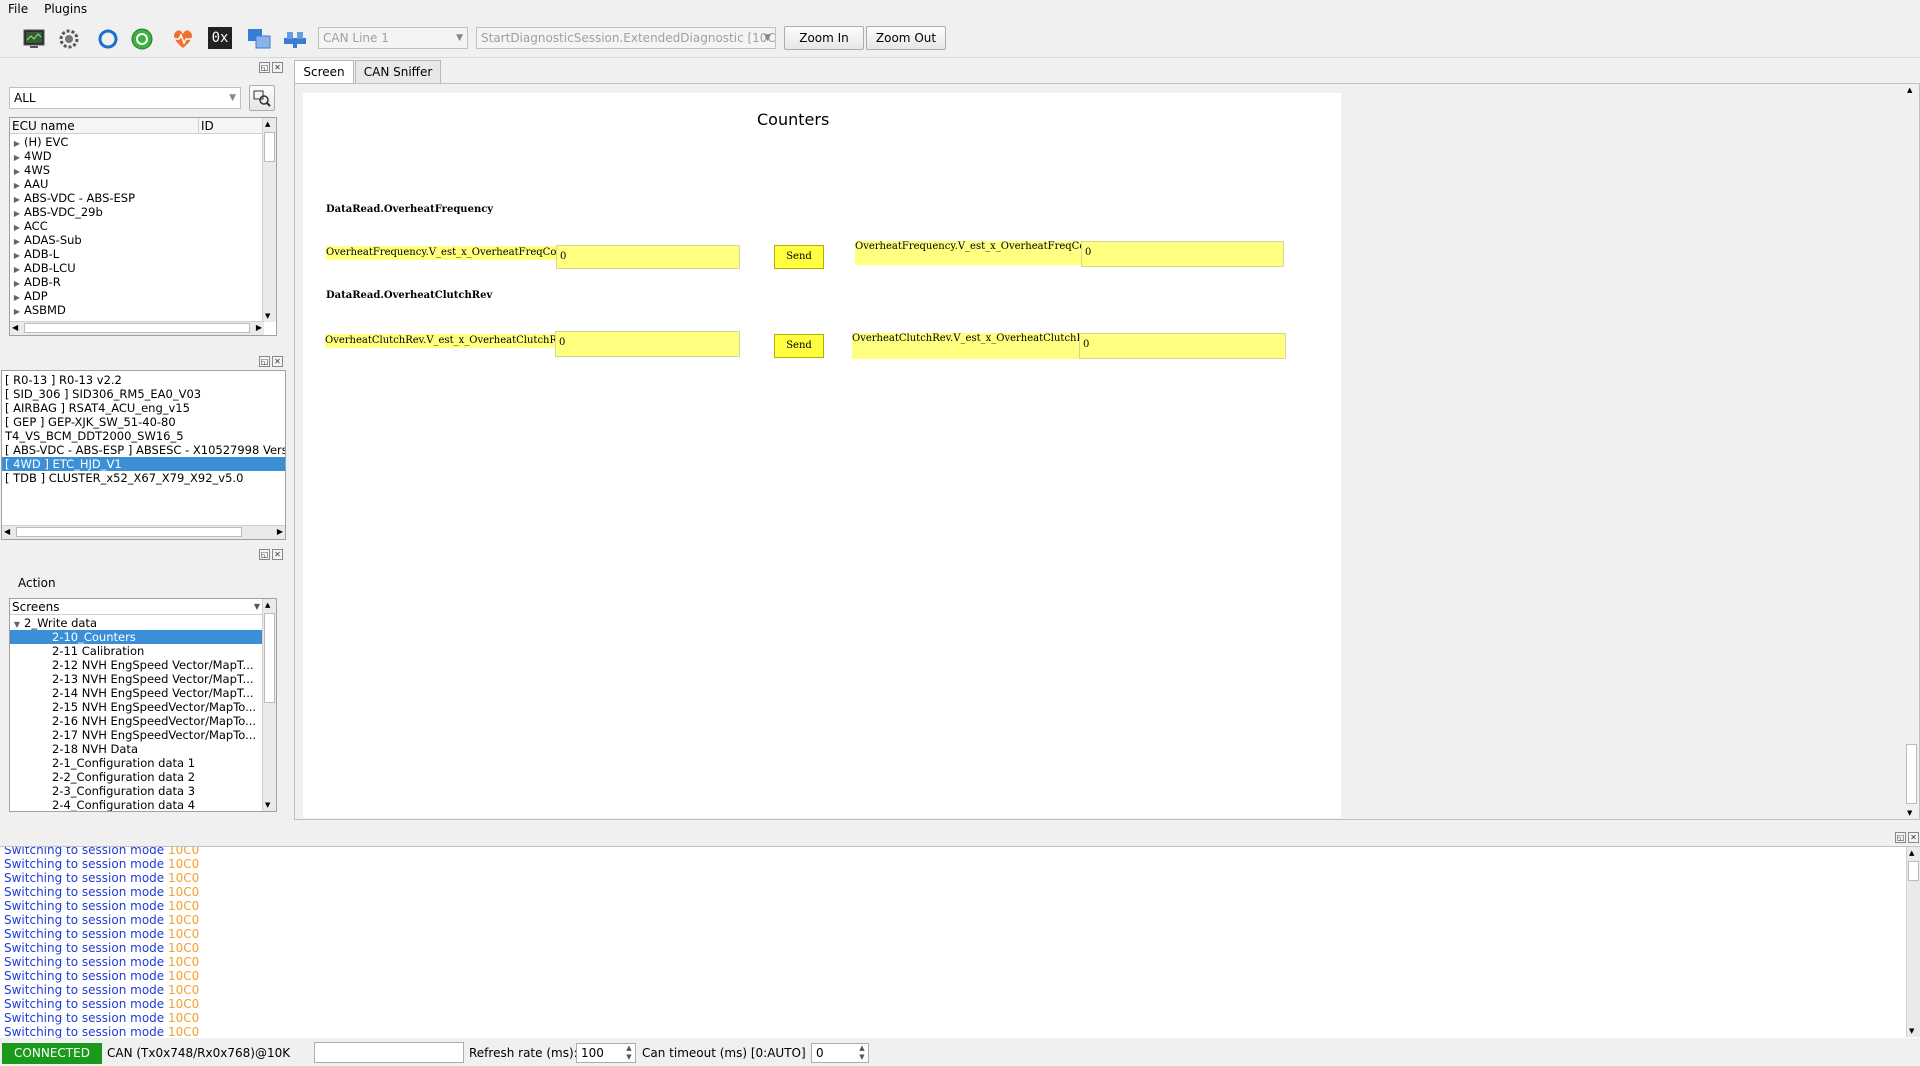  Describe the element at coordinates (137, 749) in the screenshot. I see `screen-item: 2-18 NVH Data` at that location.